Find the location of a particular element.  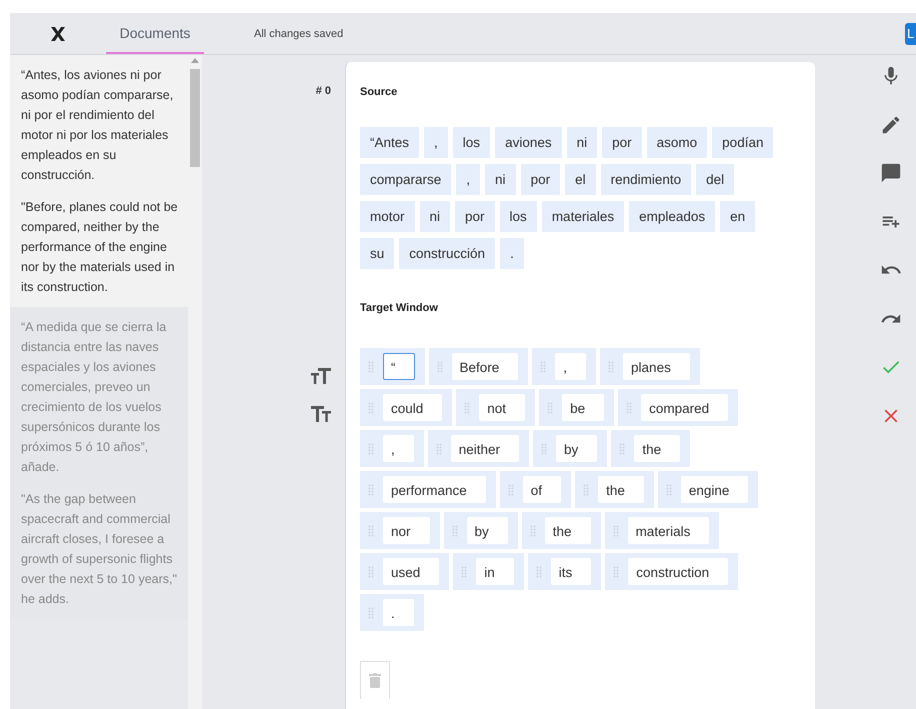

source-token: compararse is located at coordinates (406, 179).